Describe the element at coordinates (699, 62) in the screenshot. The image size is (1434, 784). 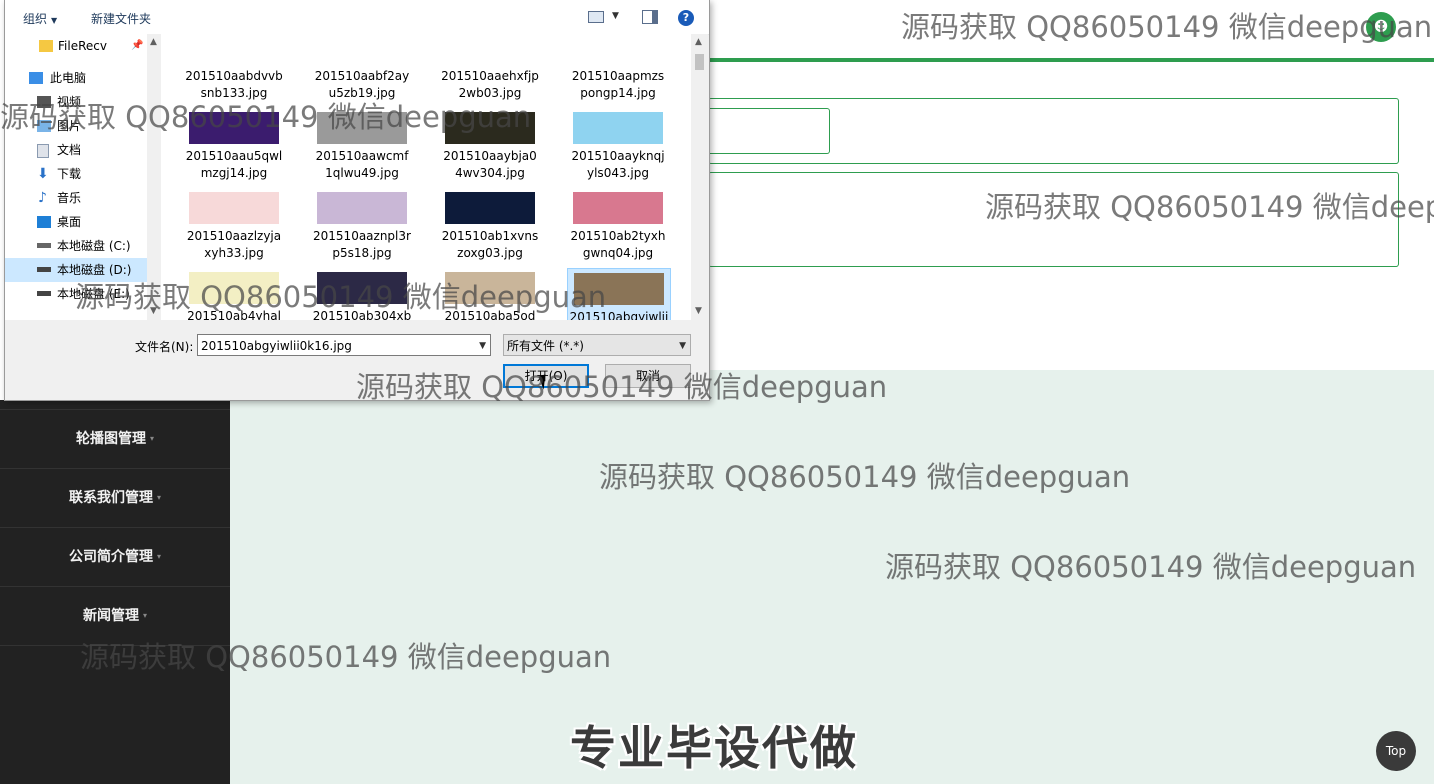
I see `scrollbar-thumb` at that location.